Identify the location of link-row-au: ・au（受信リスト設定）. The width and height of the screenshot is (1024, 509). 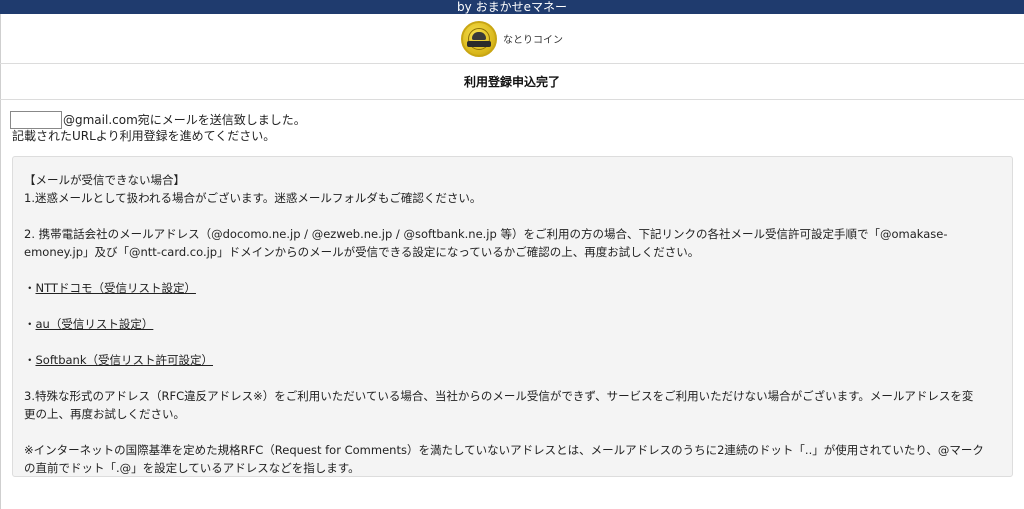
(512, 324).